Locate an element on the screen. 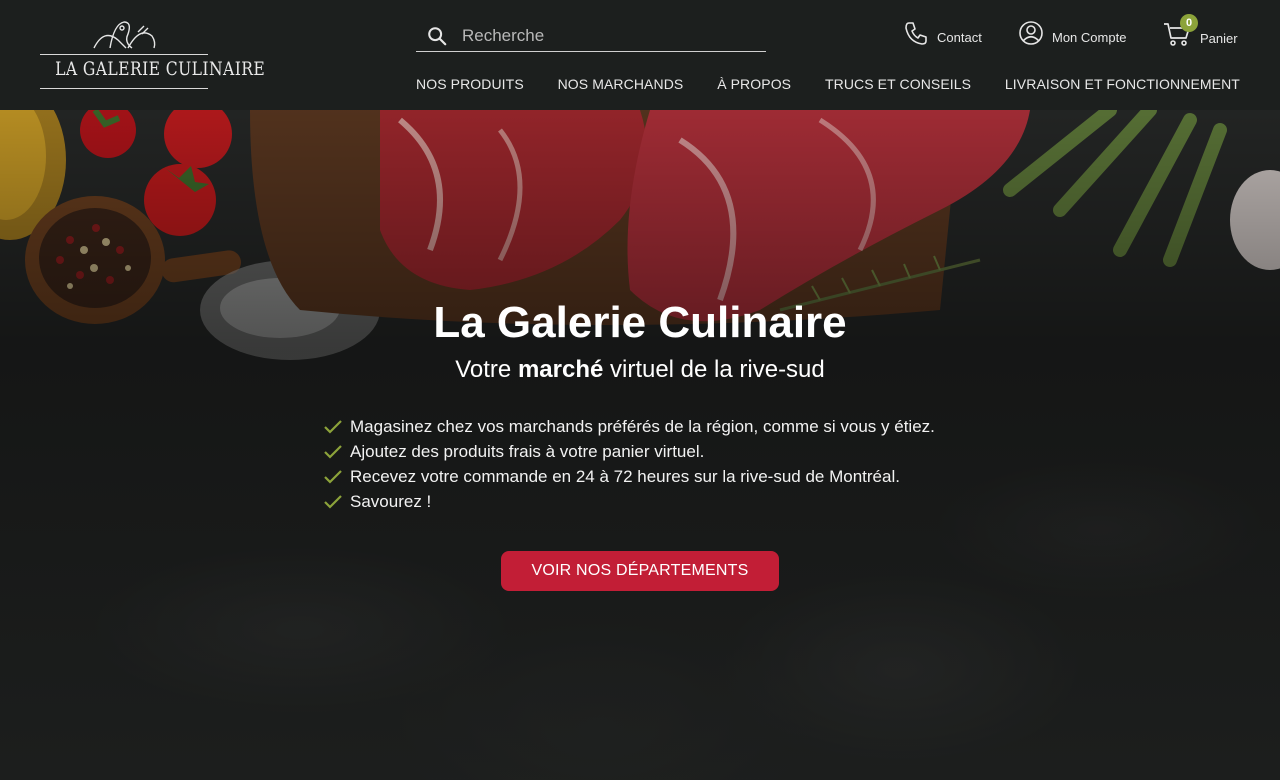  search-bar is located at coordinates (591, 36).